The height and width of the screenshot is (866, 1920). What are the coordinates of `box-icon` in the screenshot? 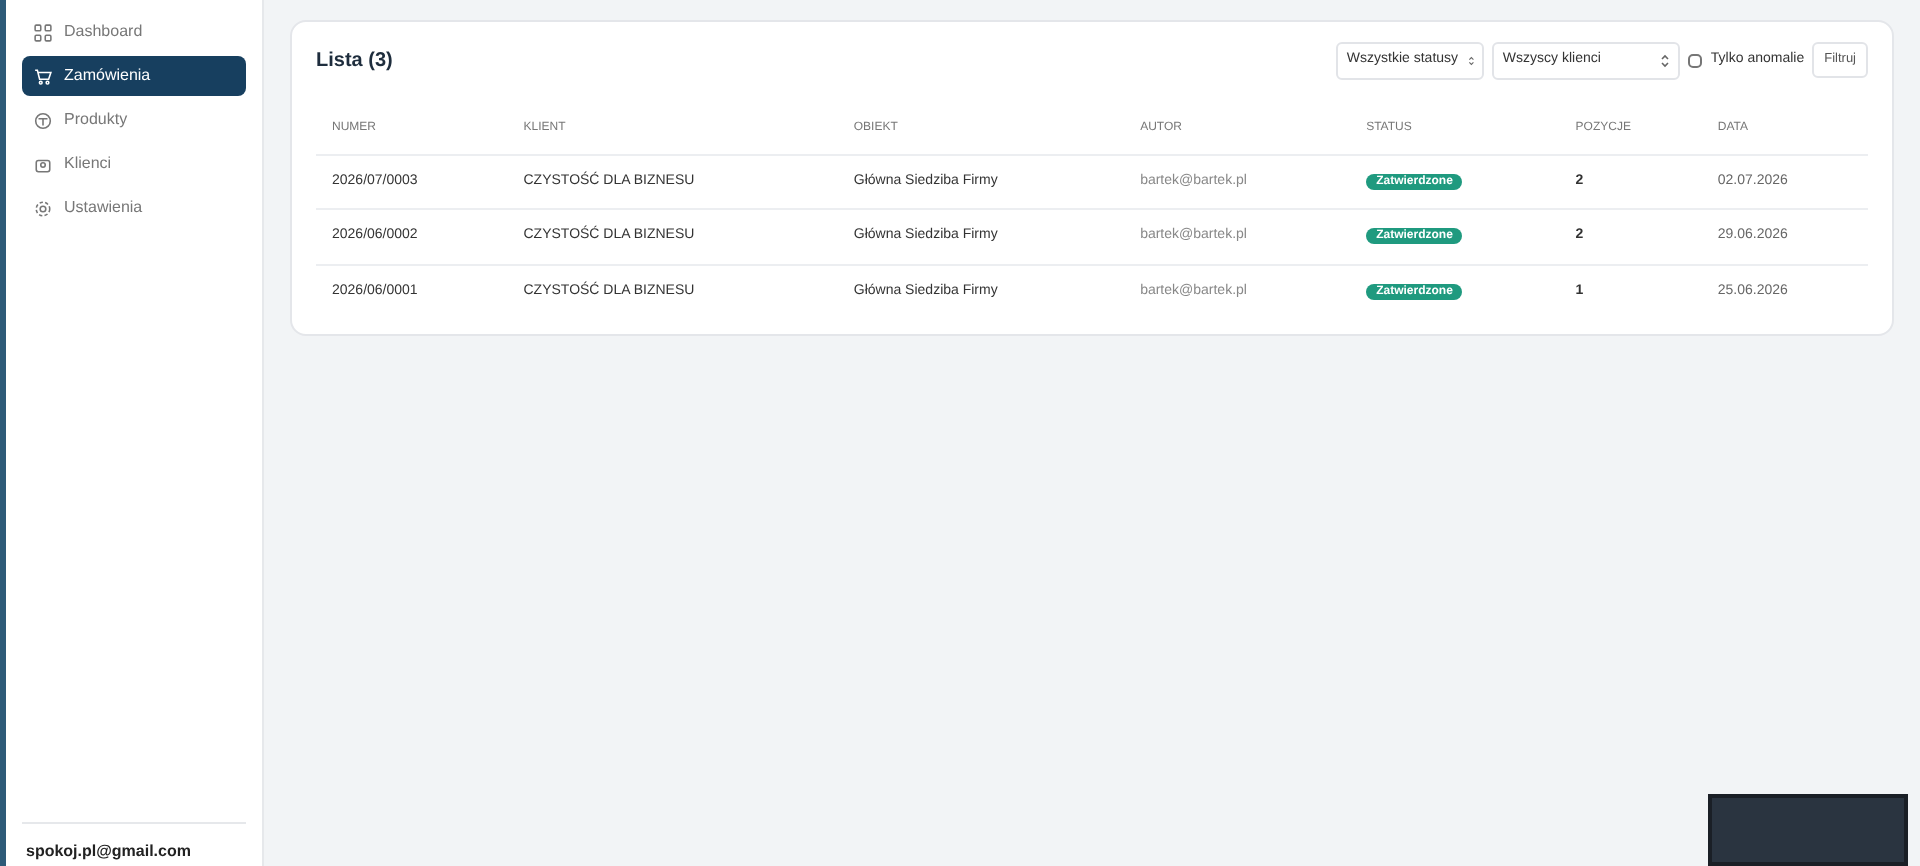 It's located at (43, 120).